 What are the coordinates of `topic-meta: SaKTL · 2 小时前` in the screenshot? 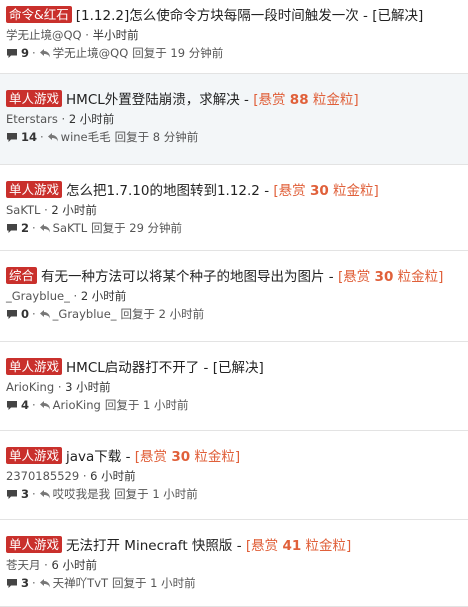 It's located at (234, 210).